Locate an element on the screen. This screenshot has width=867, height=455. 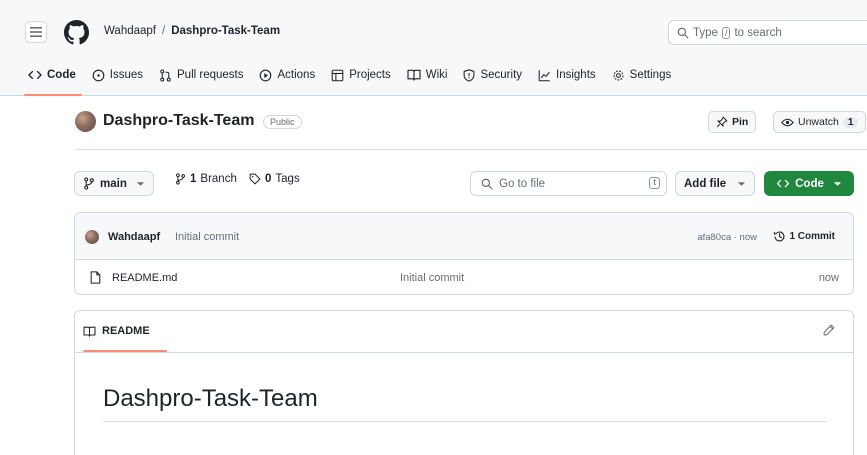
code-button: Code is located at coordinates (809, 183).